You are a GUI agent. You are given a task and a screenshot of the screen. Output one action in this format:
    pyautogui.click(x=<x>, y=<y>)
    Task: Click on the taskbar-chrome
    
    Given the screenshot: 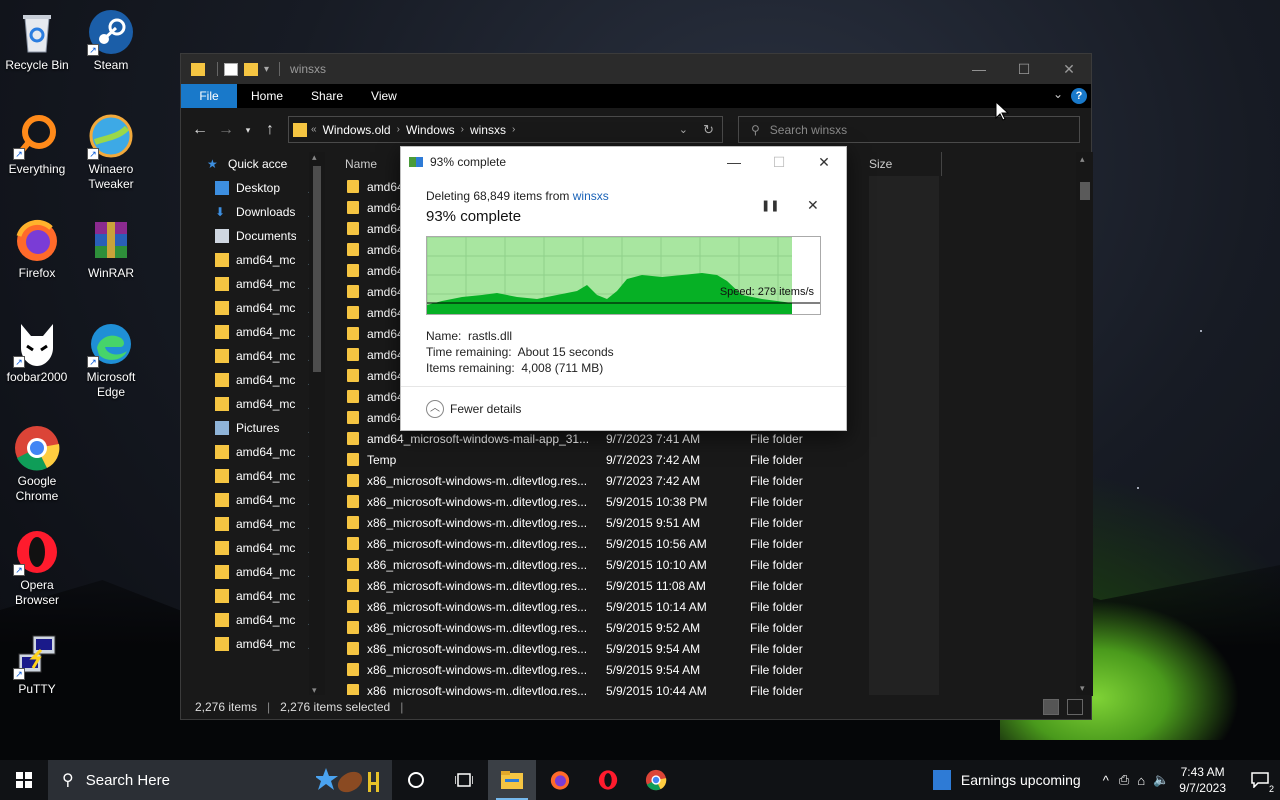 What is the action you would take?
    pyautogui.click(x=656, y=780)
    